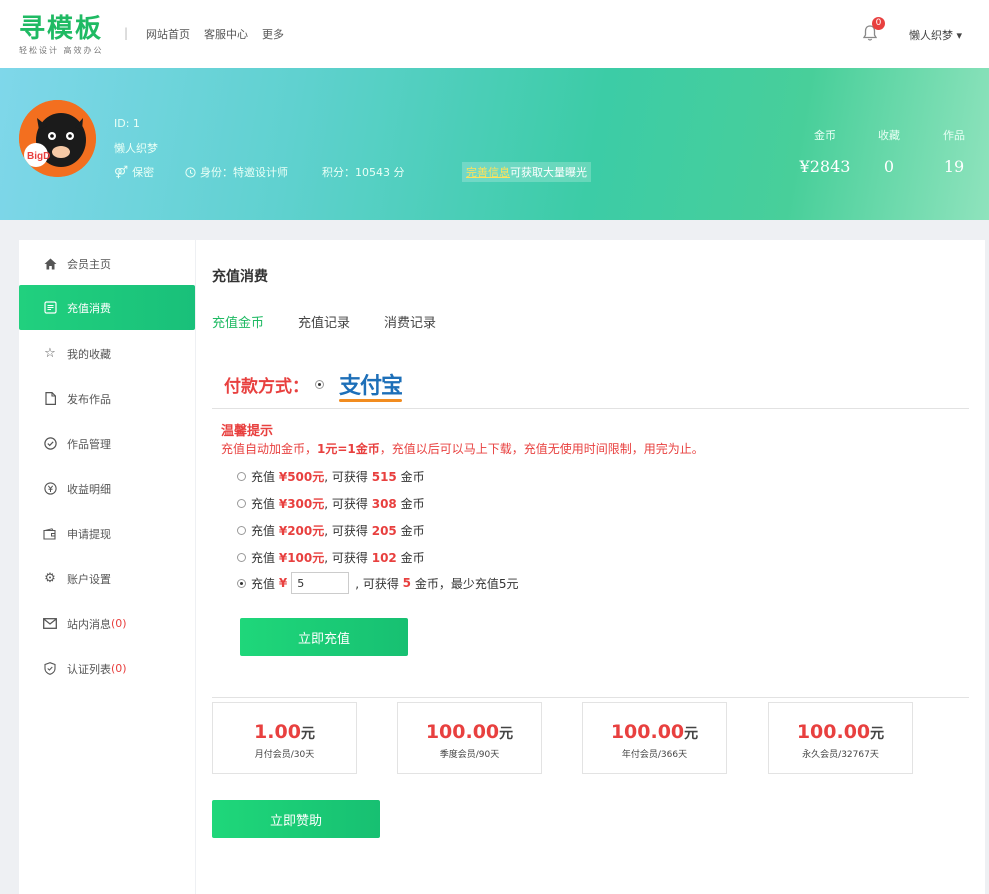 Image resolution: width=989 pixels, height=894 pixels. Describe the element at coordinates (107, 488) in the screenshot. I see `sidebar-item-earnings: 收益明细` at that location.